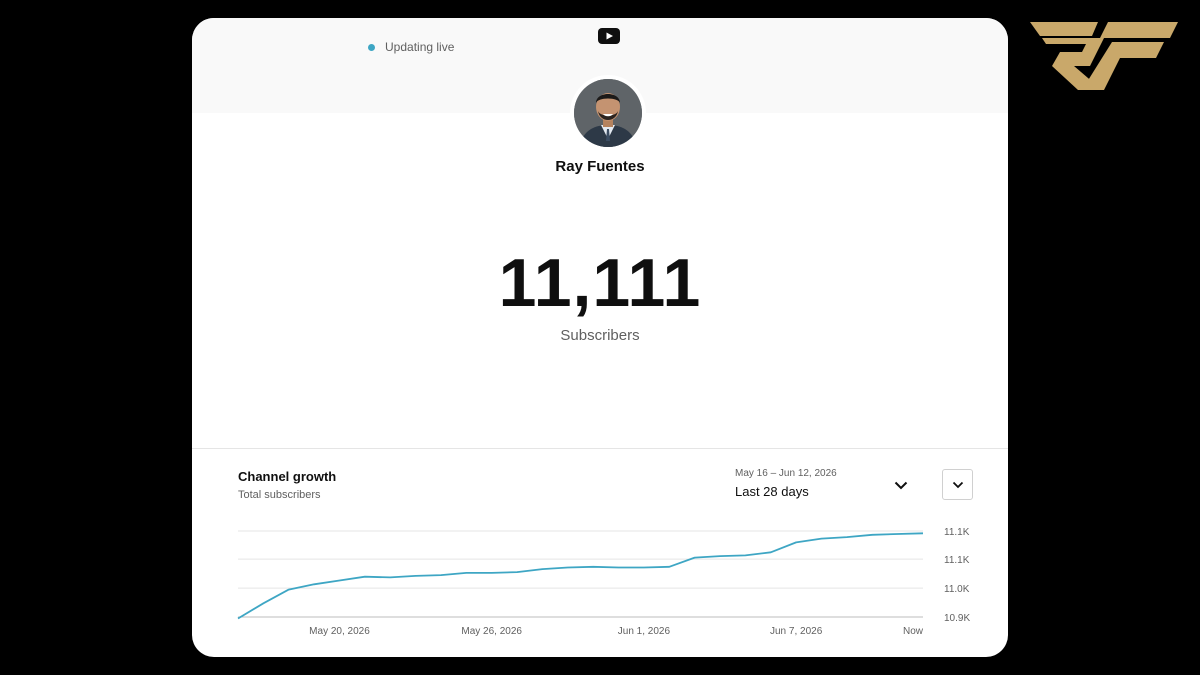 The image size is (1200, 675). Describe the element at coordinates (279, 495) in the screenshot. I see `channel-growth-subtitle: Total subscribers` at that location.